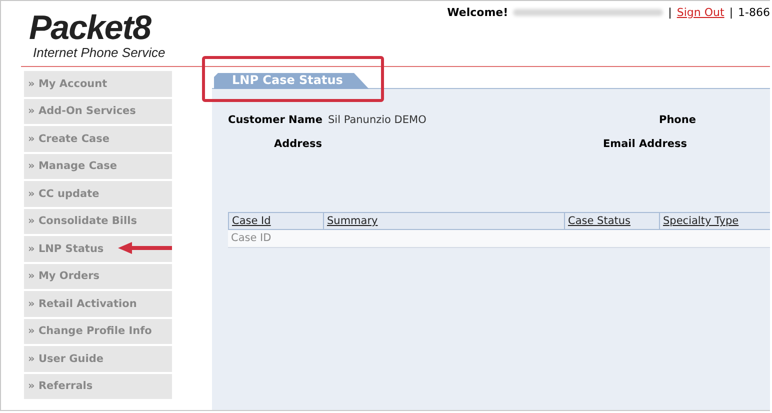  What do you see at coordinates (98, 166) in the screenshot?
I see `sidebar-item: » Manage Case` at bounding box center [98, 166].